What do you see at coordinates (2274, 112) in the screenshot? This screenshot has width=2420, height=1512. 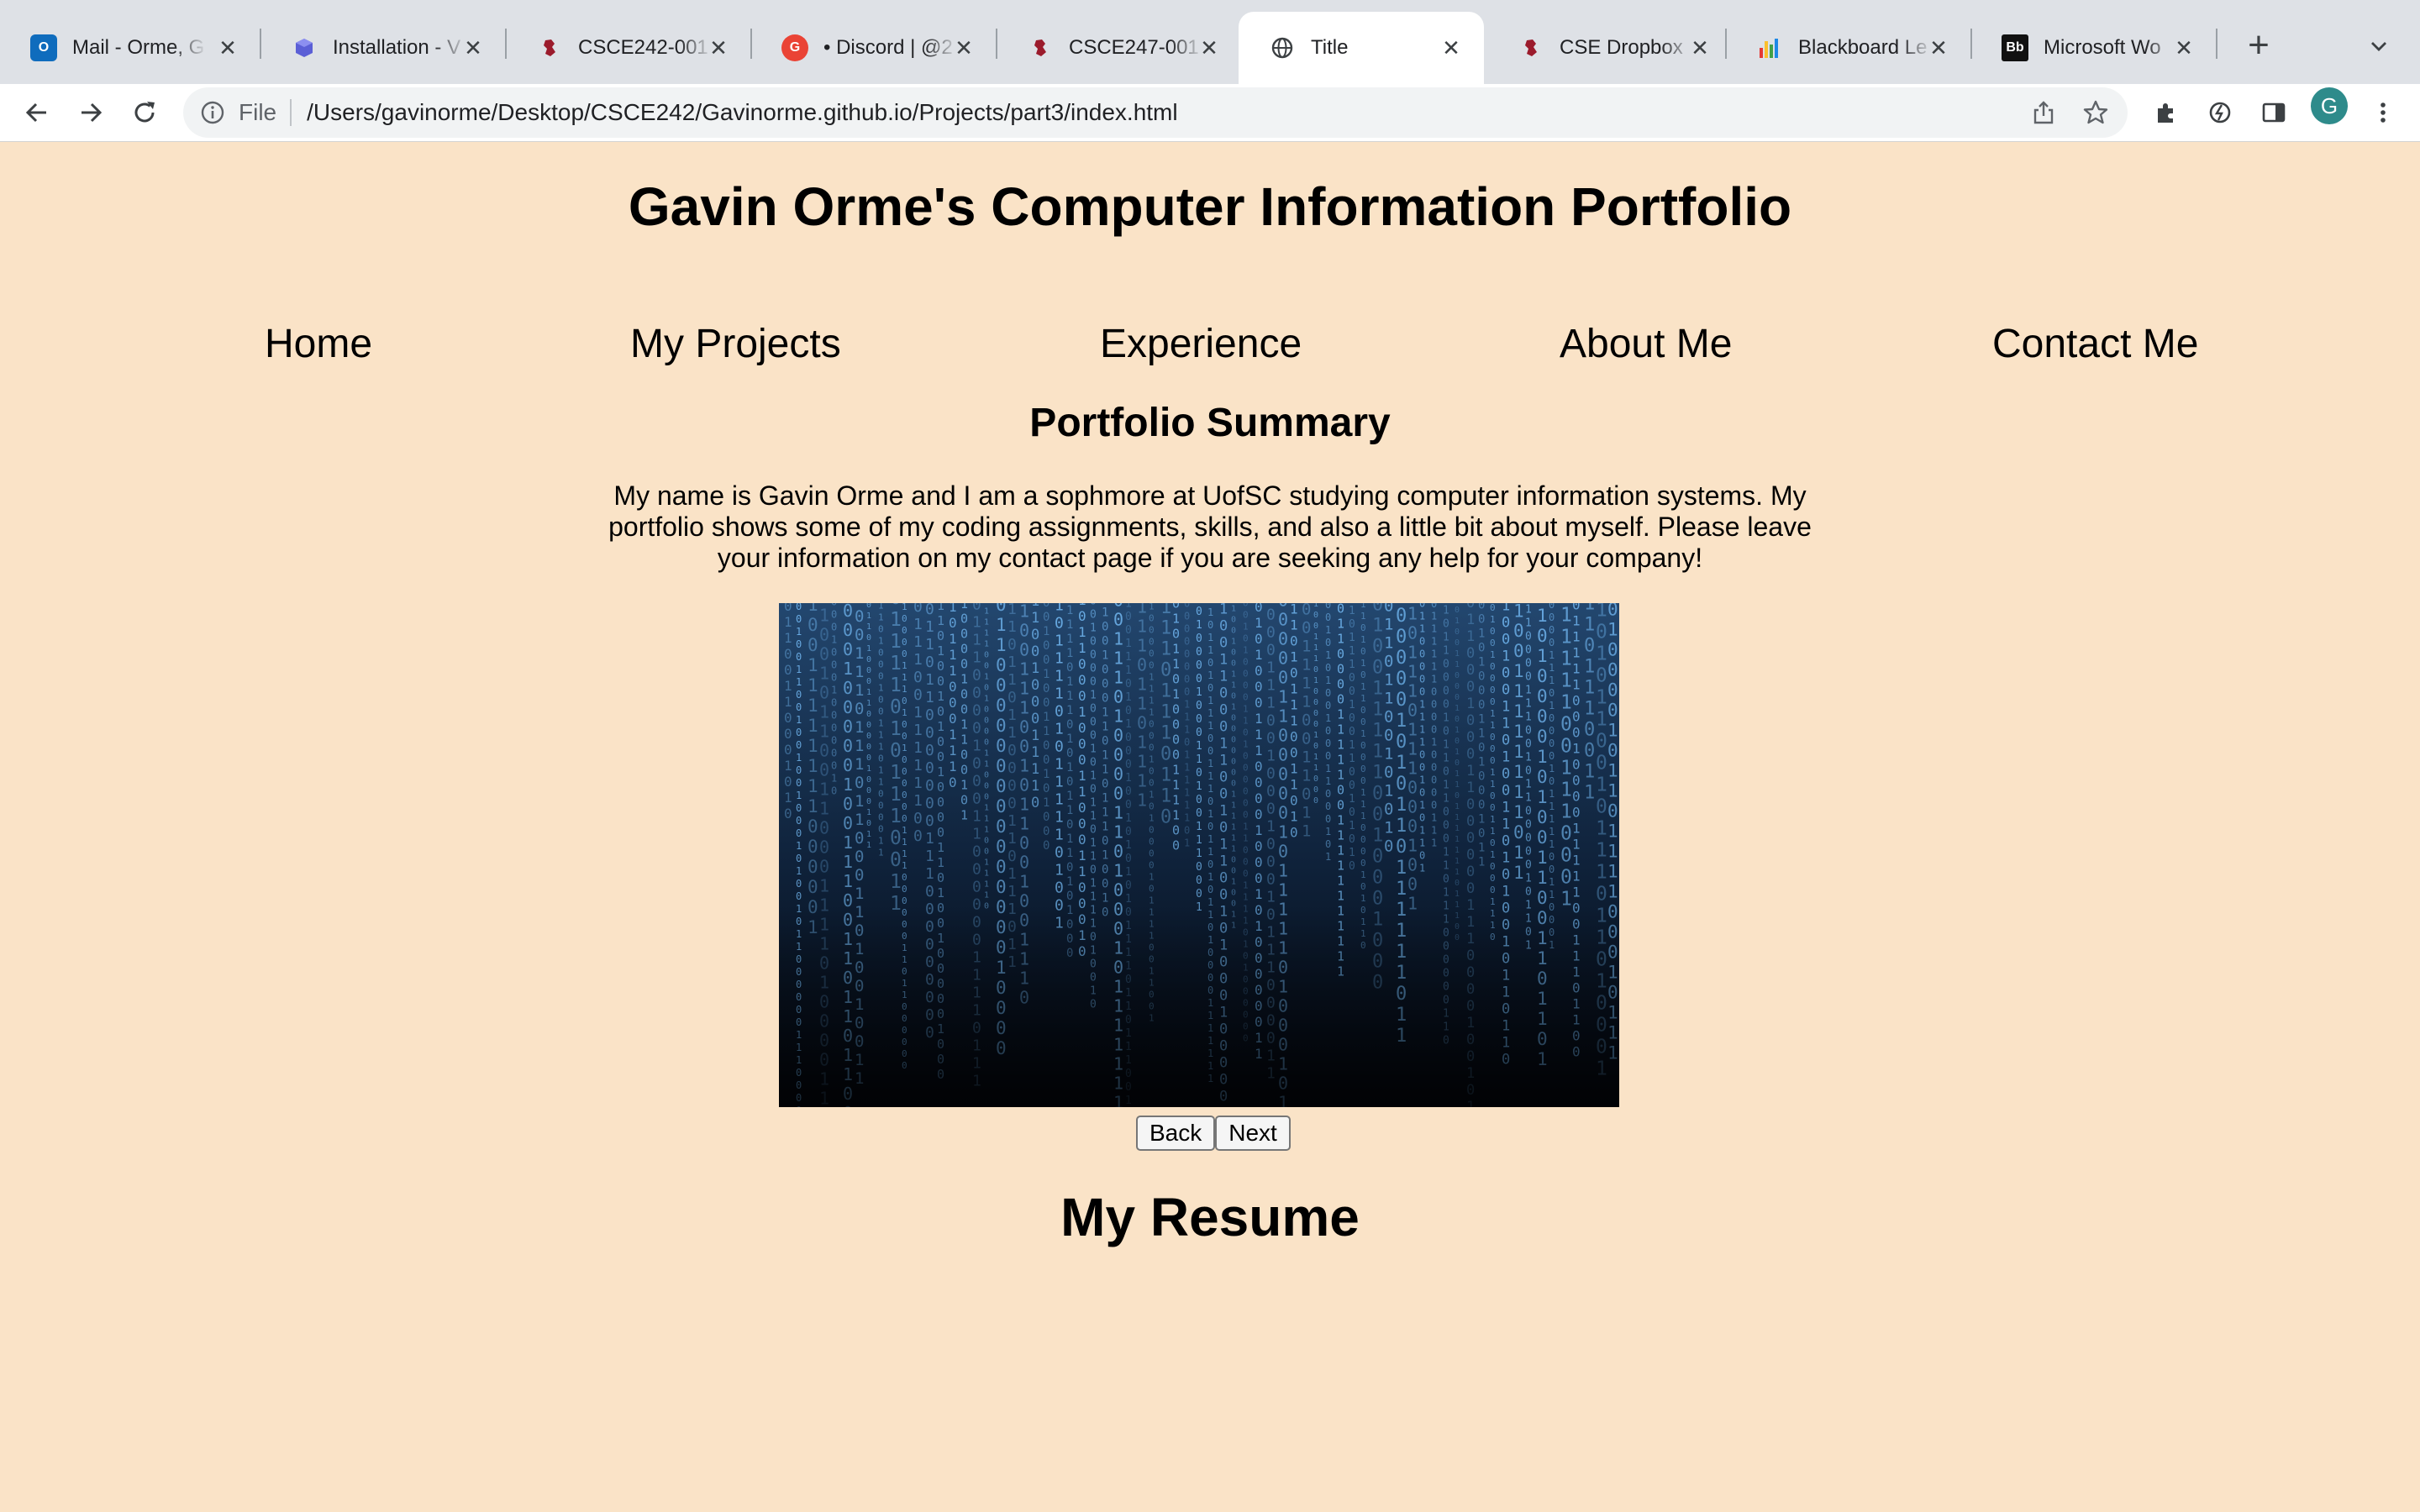 I see `side-panel-icon` at bounding box center [2274, 112].